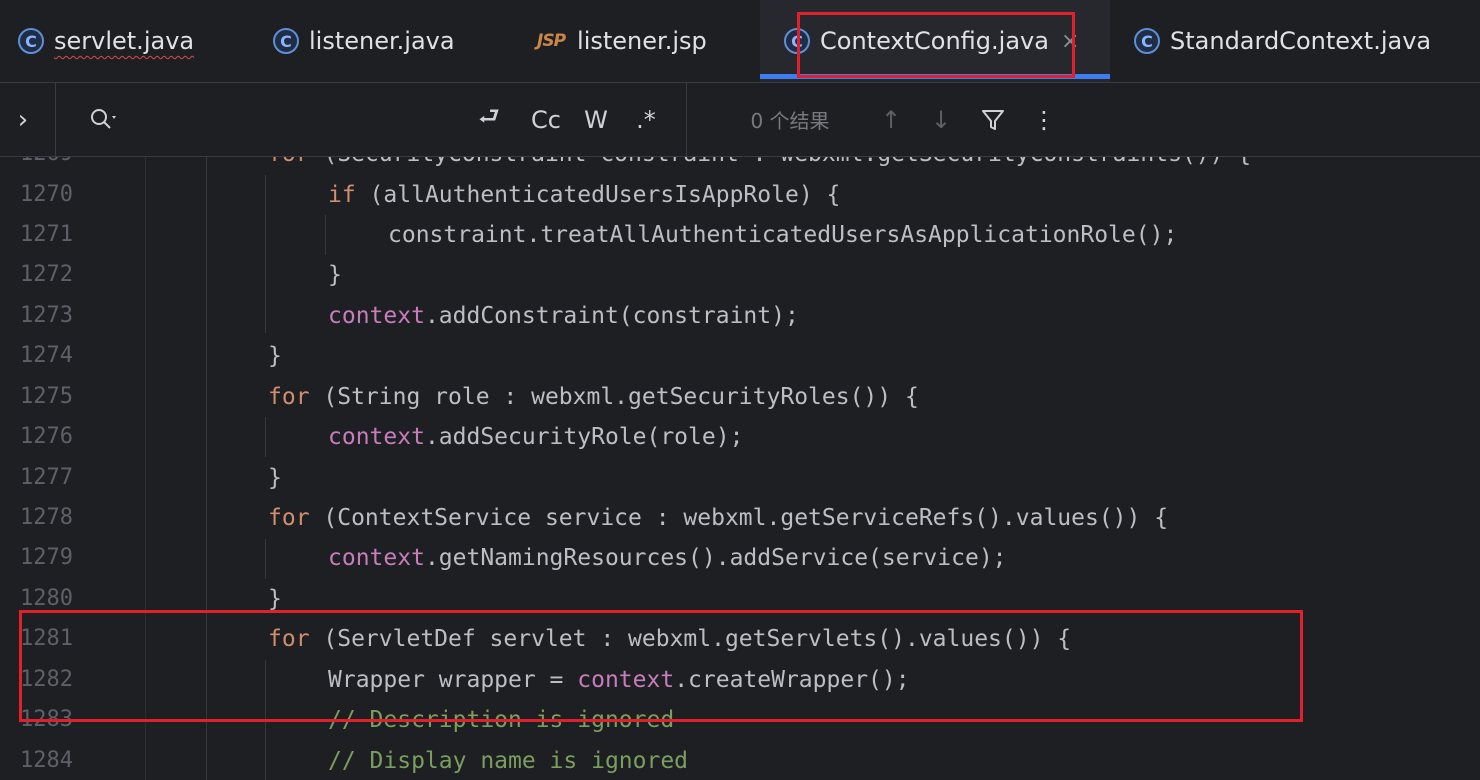 The image size is (1480, 780). Describe the element at coordinates (646, 119) in the screenshot. I see `regex-toggle: .*` at that location.